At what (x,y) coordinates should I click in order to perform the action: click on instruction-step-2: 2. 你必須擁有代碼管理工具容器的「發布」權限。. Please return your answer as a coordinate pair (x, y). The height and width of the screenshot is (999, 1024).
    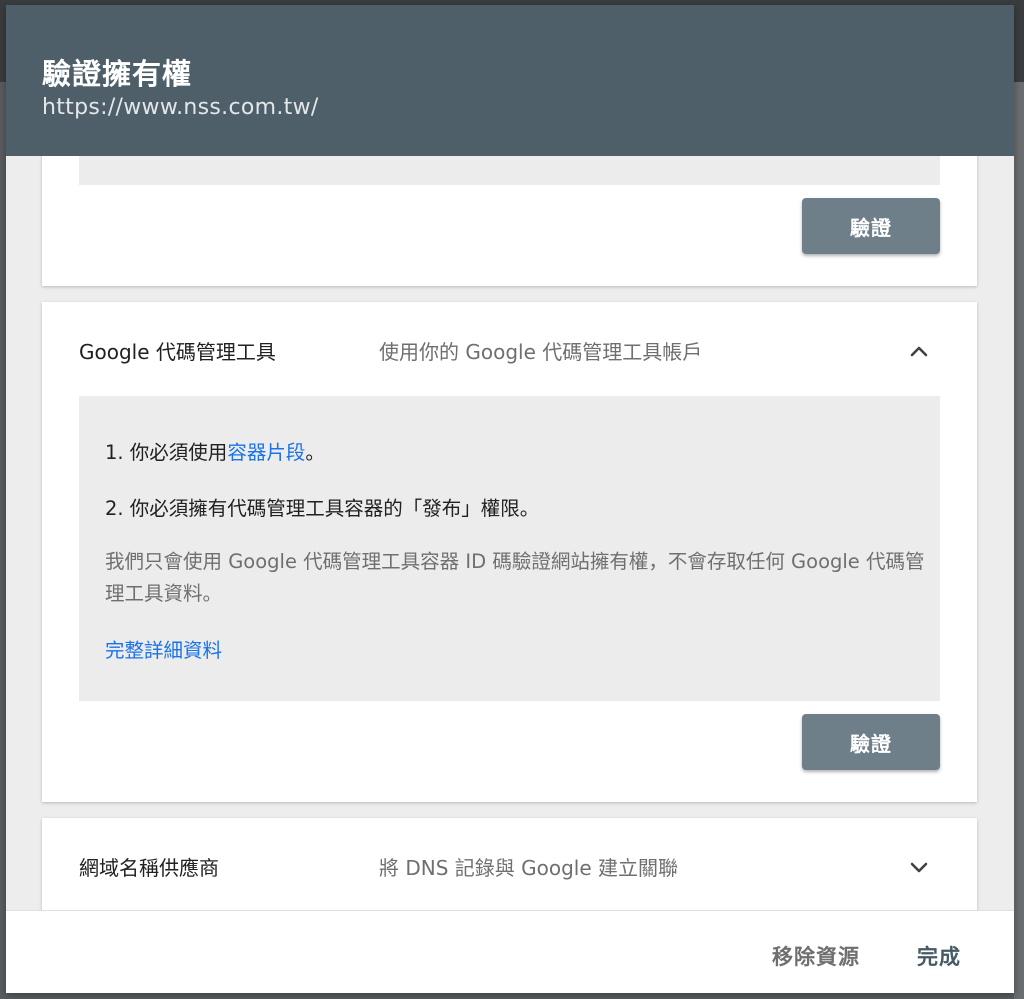
    Looking at the image, I should click on (322, 508).